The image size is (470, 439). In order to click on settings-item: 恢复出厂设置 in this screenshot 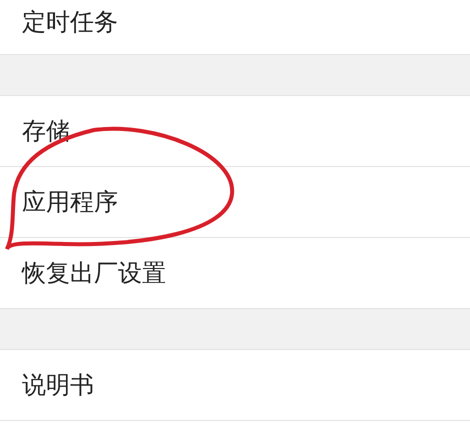, I will do `click(94, 273)`.